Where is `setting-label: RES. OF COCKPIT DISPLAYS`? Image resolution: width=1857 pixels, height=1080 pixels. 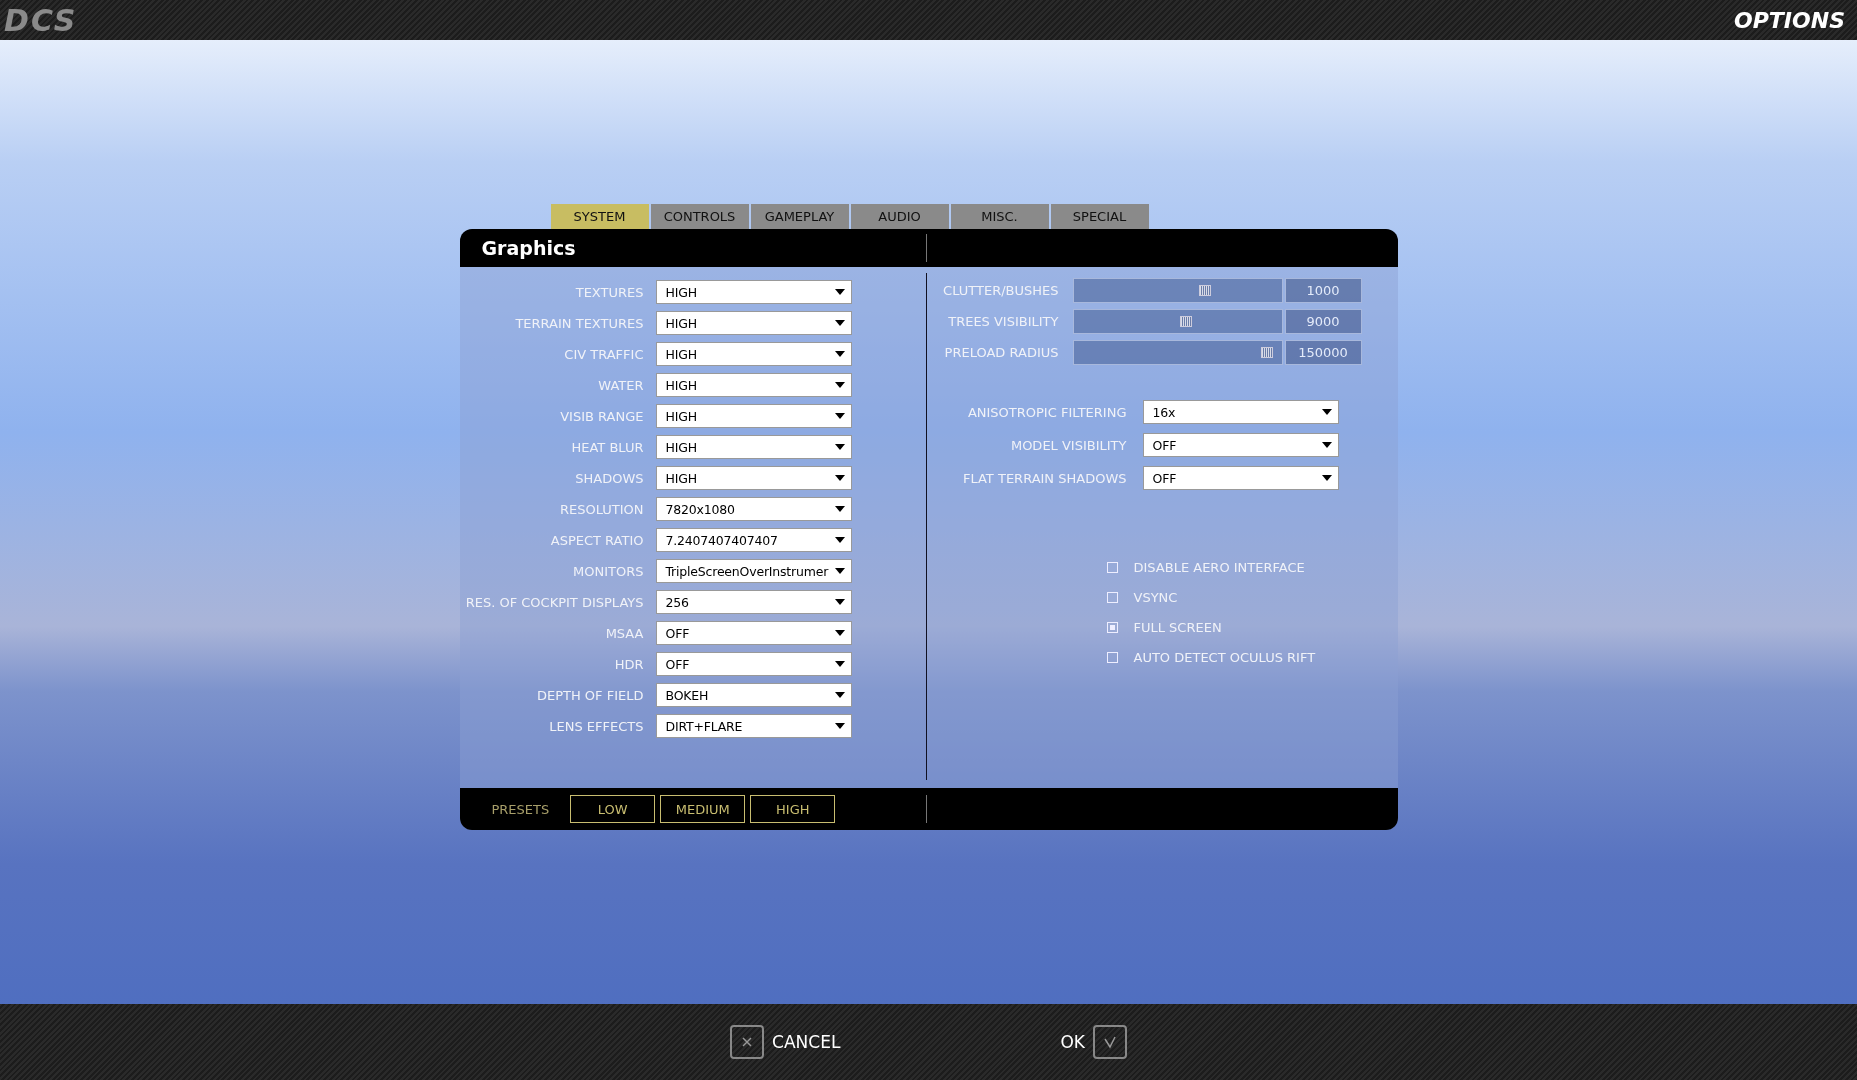 setting-label: RES. OF COCKPIT DISPLAYS is located at coordinates (554, 602).